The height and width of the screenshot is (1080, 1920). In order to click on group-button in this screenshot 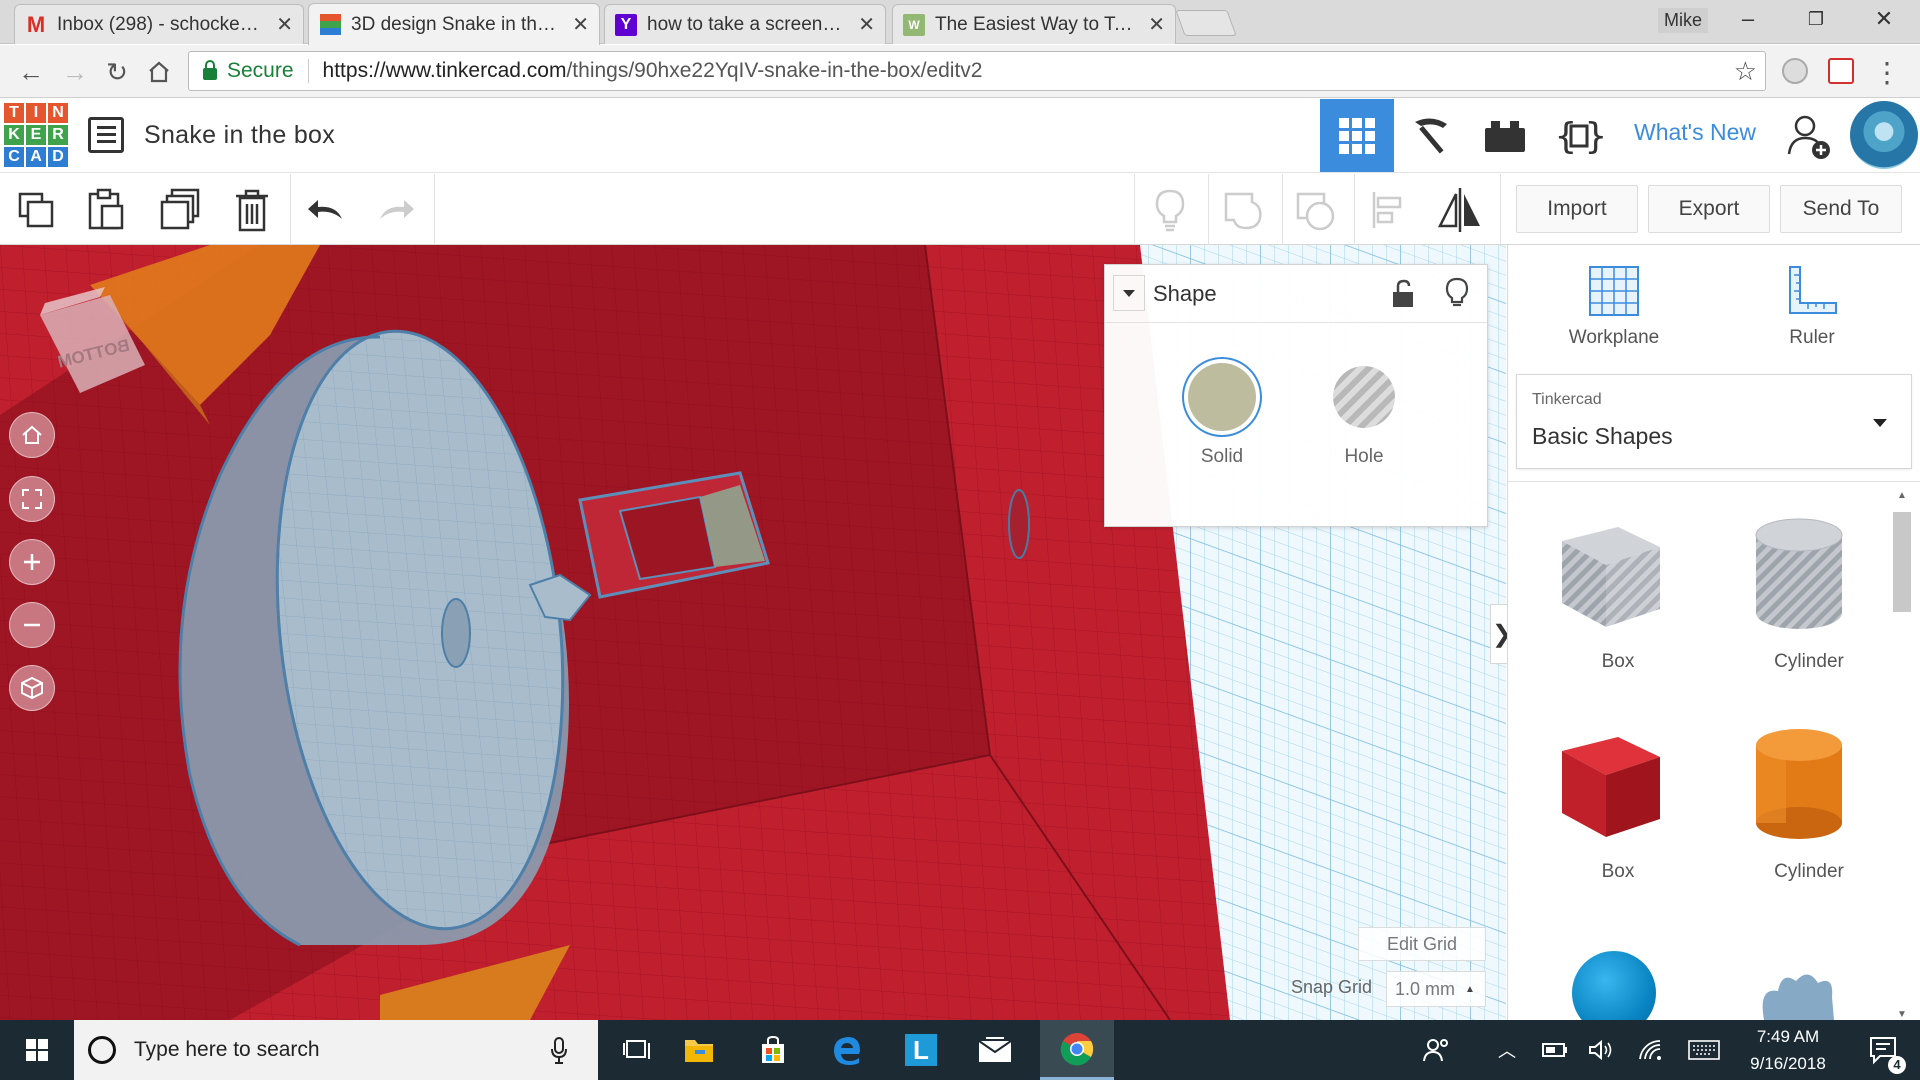, I will do `click(1244, 210)`.